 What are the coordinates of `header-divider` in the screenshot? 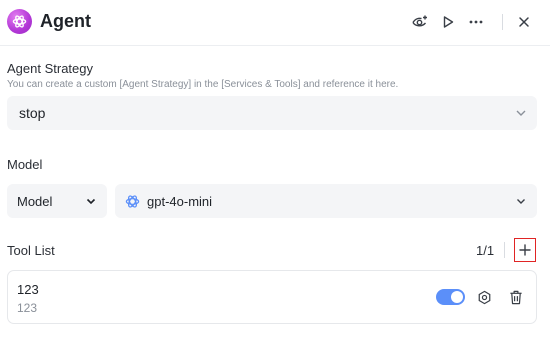 It's located at (502, 22).